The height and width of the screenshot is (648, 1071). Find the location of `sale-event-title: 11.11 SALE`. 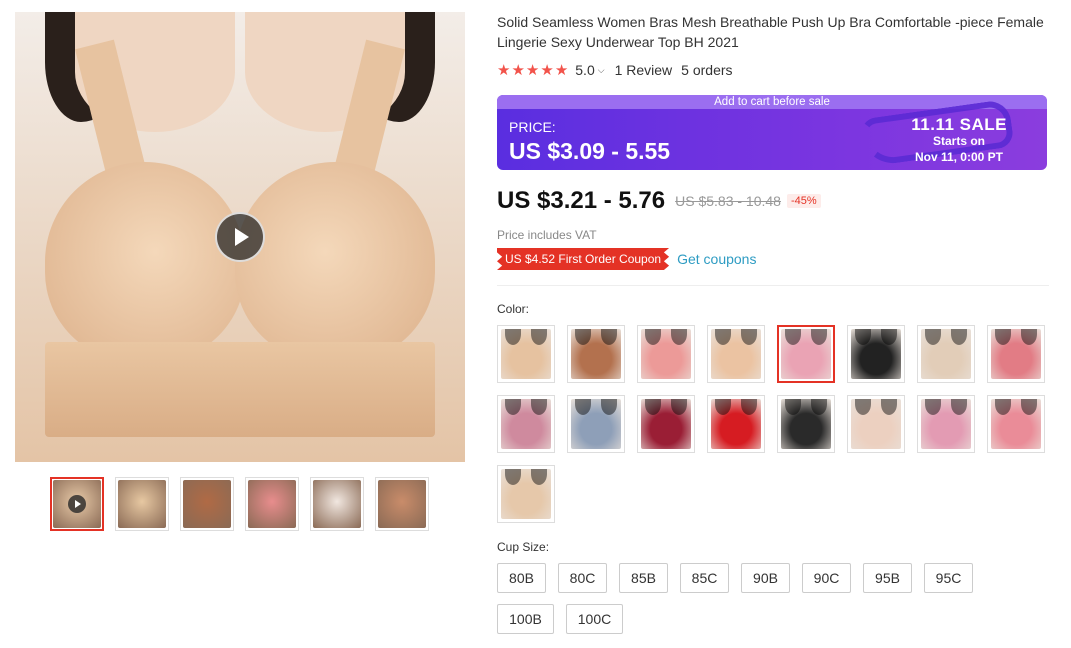

sale-event-title: 11.11 SALE is located at coordinates (959, 124).